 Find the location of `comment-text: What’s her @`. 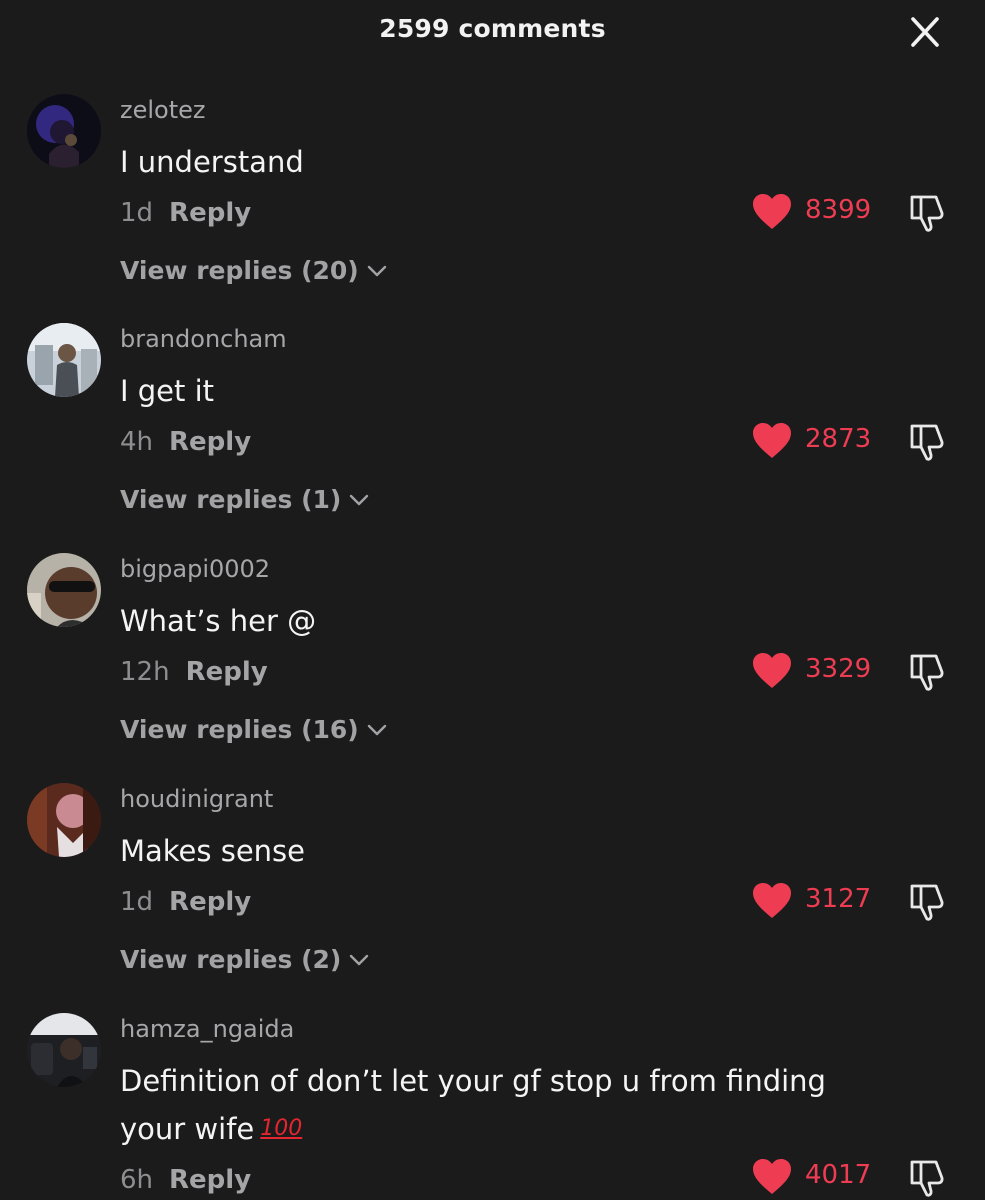

comment-text: What’s her @ is located at coordinates (218, 621).